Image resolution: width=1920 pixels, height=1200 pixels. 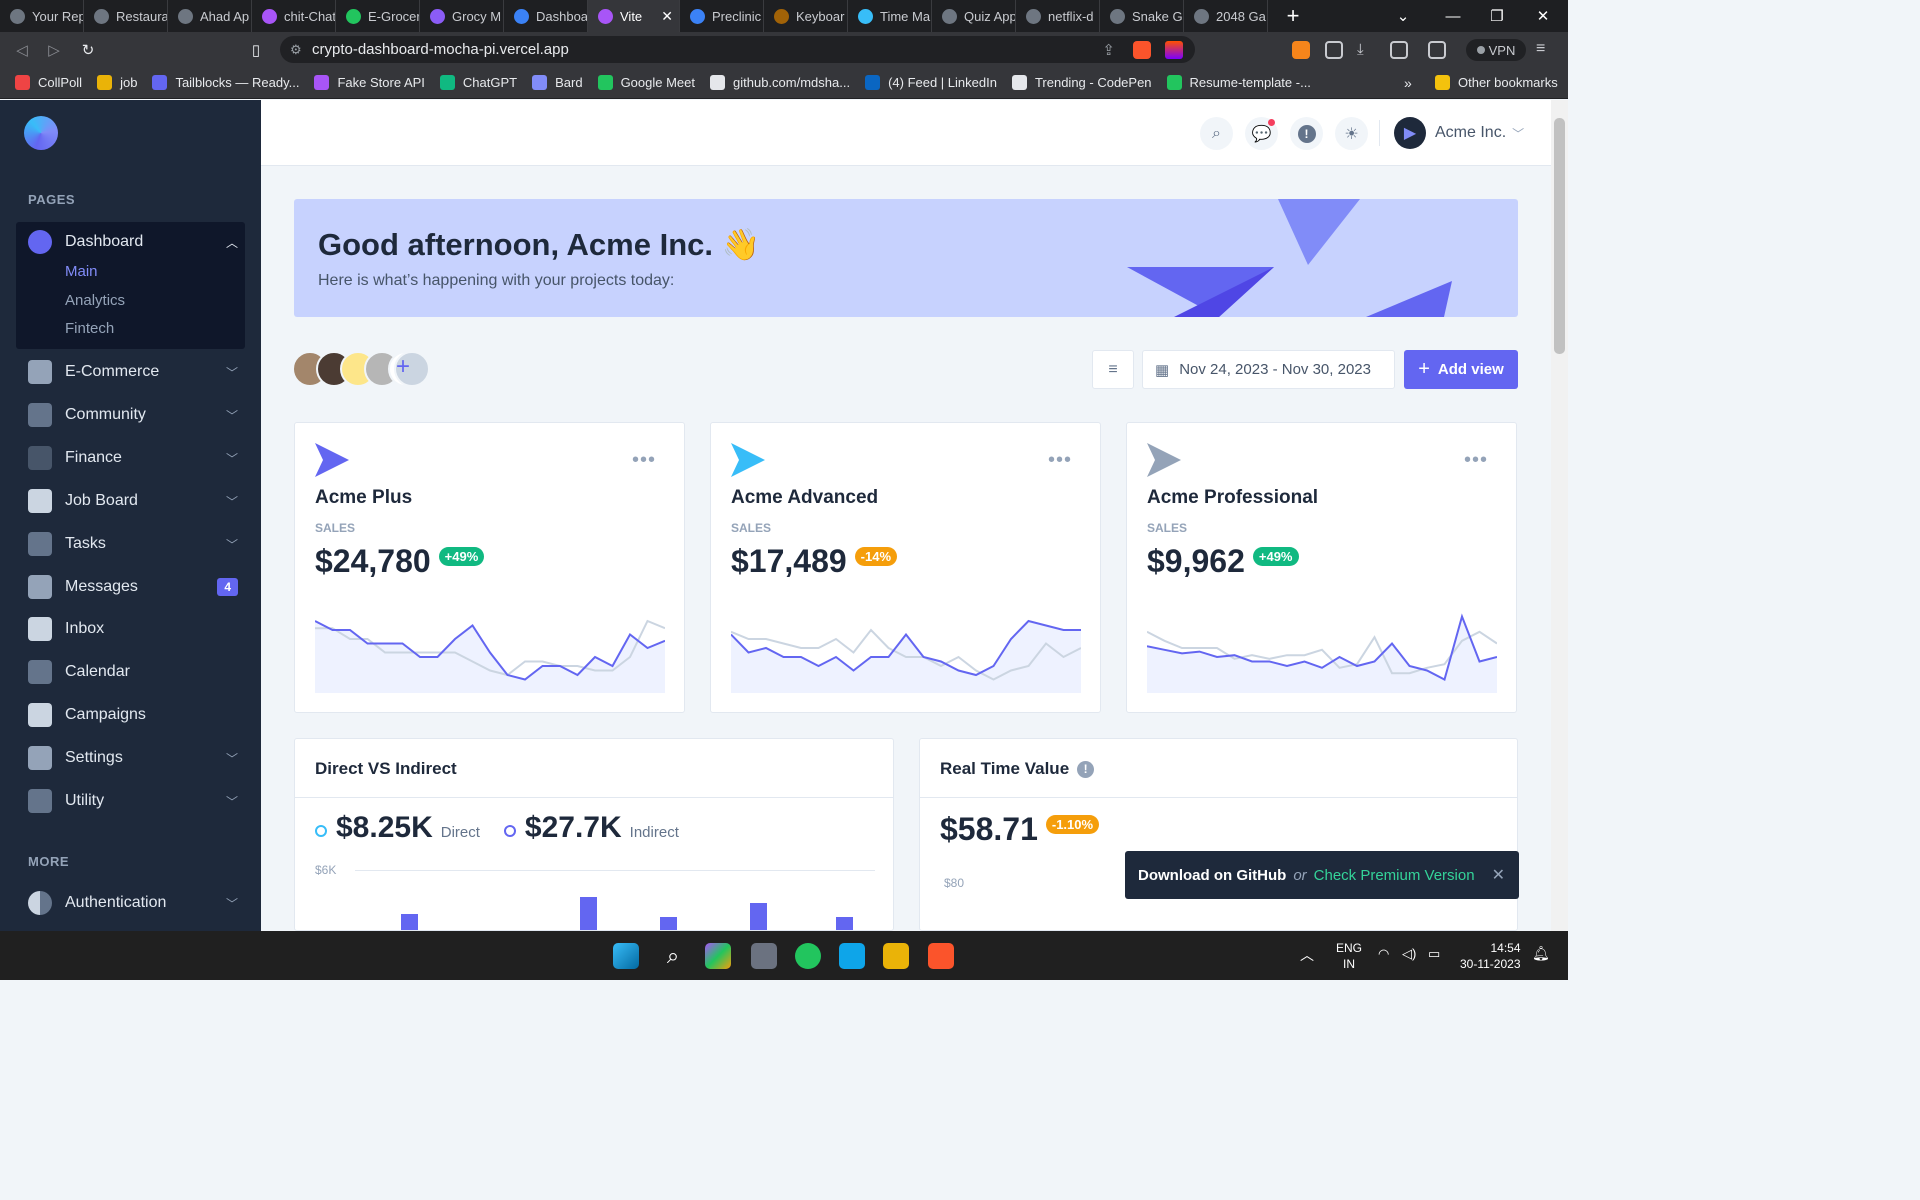 I want to click on sidebar-subitem-fintech: Fintech, so click(x=89, y=328).